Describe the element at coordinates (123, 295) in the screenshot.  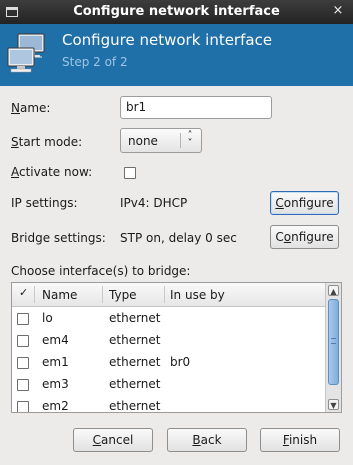
I see `column-type: Type` at that location.